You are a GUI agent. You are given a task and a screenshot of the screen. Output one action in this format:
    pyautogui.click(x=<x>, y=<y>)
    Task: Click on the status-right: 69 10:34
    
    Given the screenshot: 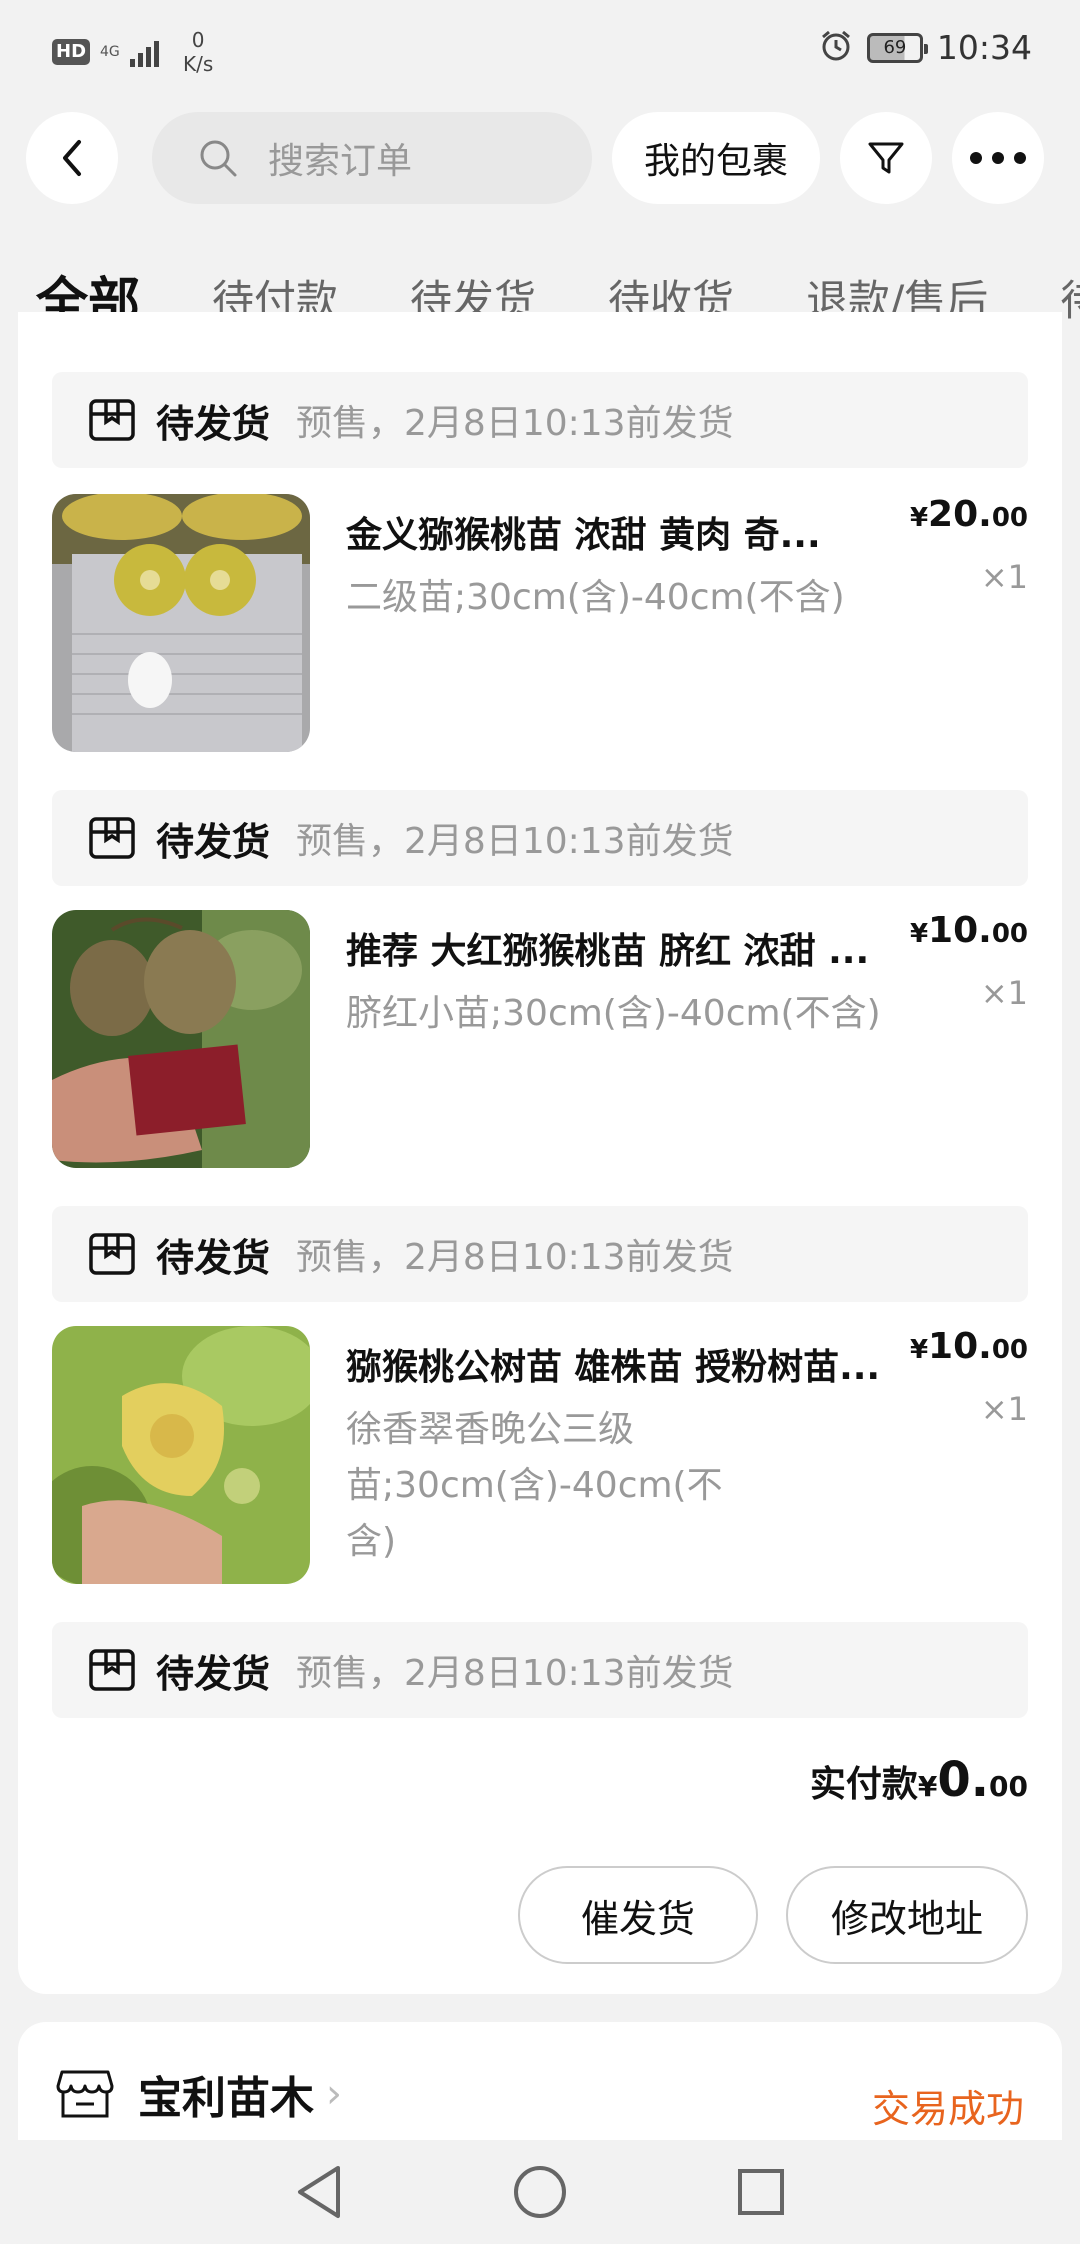 What is the action you would take?
    pyautogui.click(x=925, y=47)
    